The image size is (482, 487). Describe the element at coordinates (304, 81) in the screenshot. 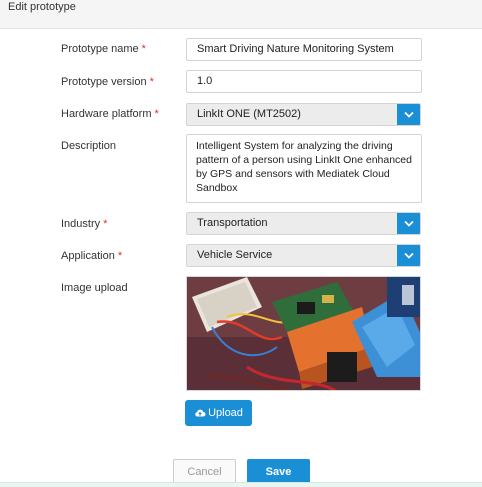

I see `prototype-version-input: 1.0` at that location.